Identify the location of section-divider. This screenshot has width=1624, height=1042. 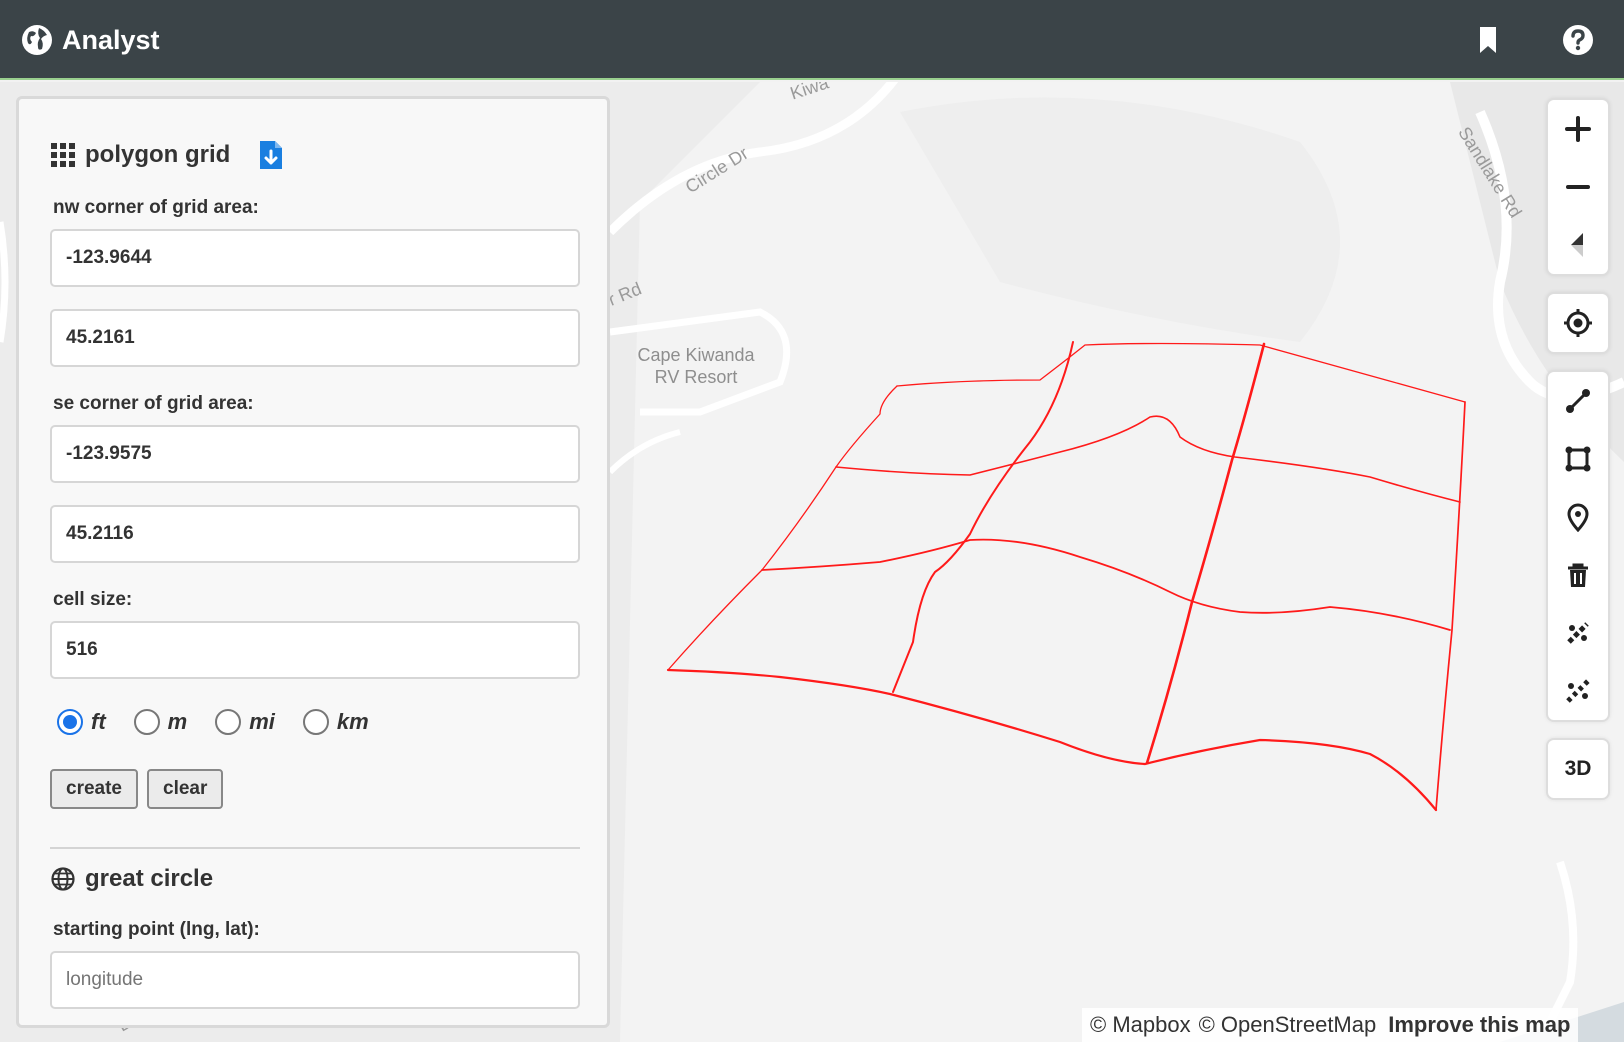
(315, 848).